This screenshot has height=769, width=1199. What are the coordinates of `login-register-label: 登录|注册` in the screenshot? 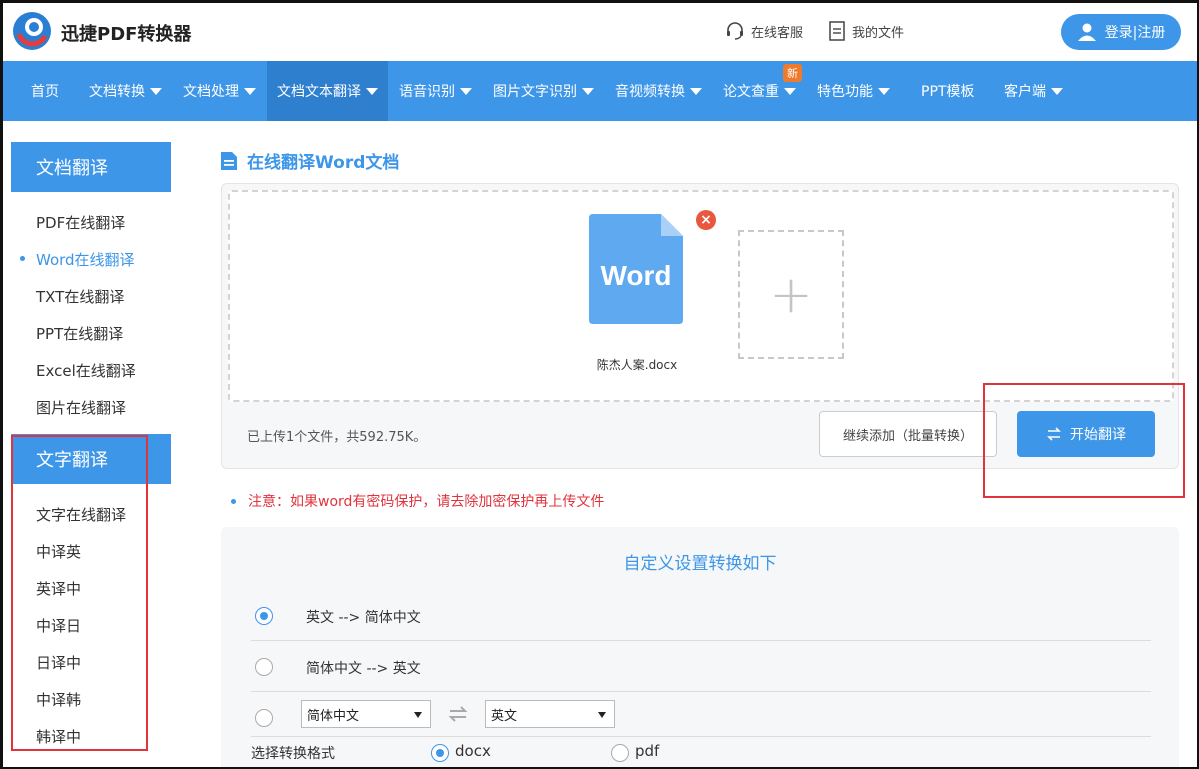 It's located at (1135, 33).